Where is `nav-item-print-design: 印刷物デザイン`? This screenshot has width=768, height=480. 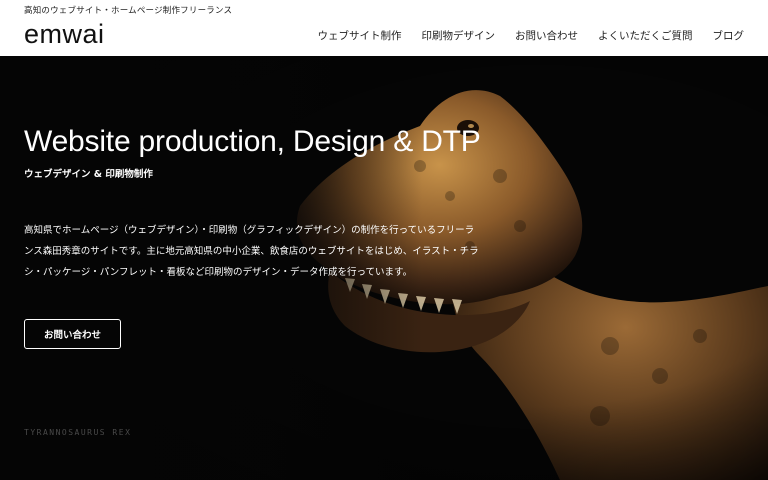 nav-item-print-design: 印刷物デザイン is located at coordinates (459, 36).